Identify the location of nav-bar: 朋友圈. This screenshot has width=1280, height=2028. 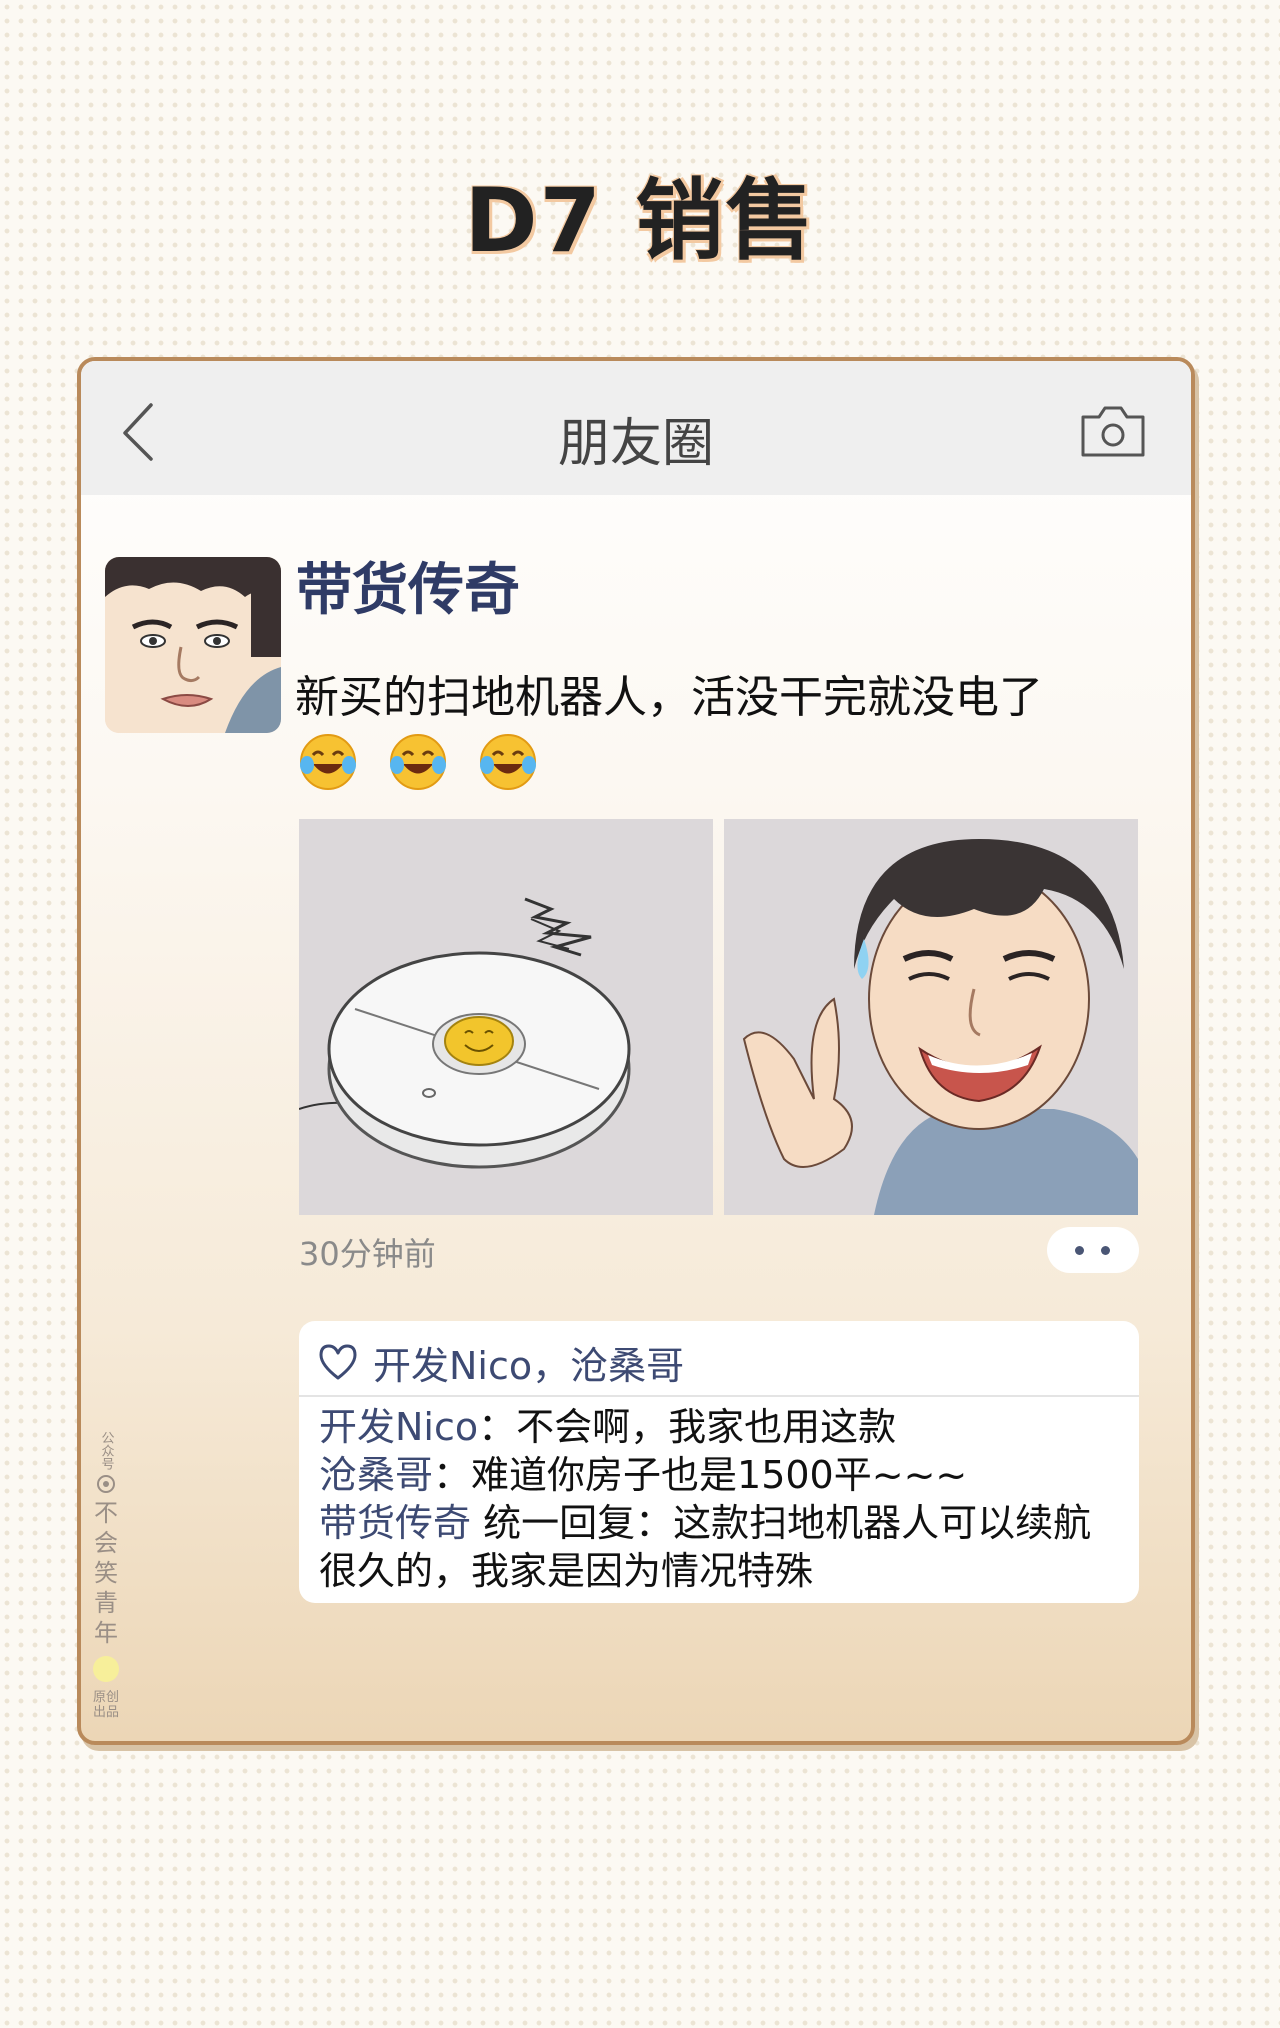
(636, 428).